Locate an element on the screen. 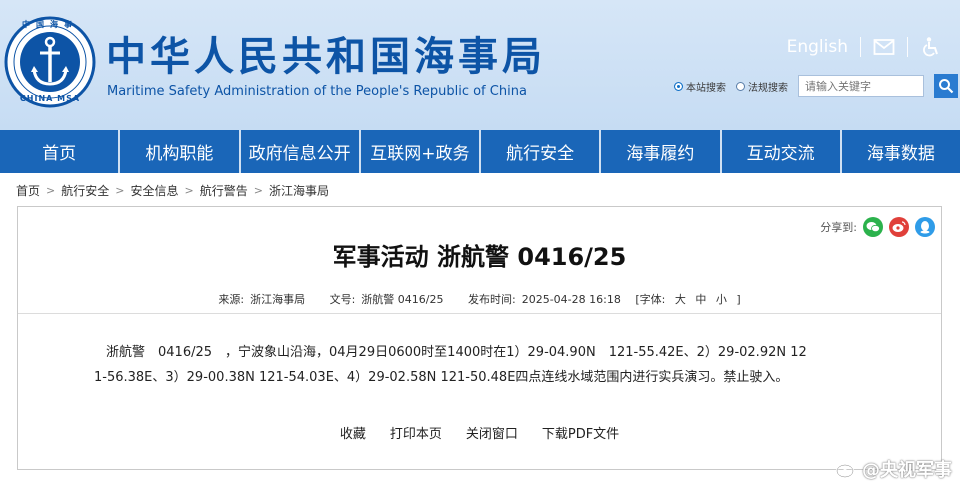 The image size is (960, 490). search-option-site: 本站搜索 is located at coordinates (700, 86).